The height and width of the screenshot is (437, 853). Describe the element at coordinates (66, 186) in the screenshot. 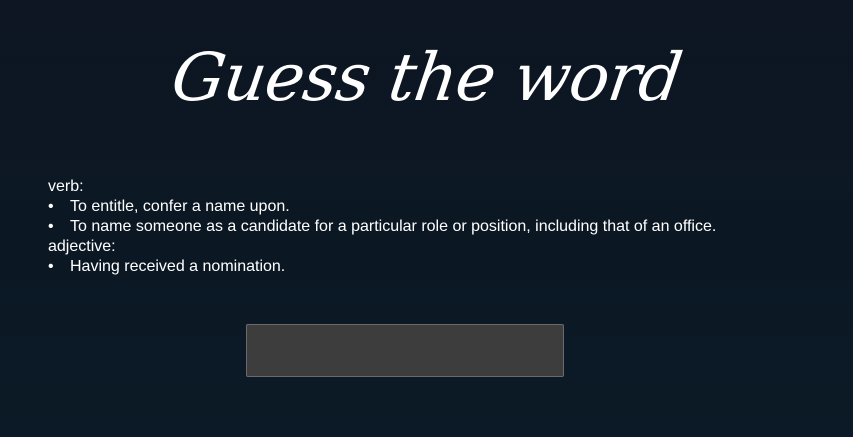

I see `part-of-speech-label: verb:` at that location.